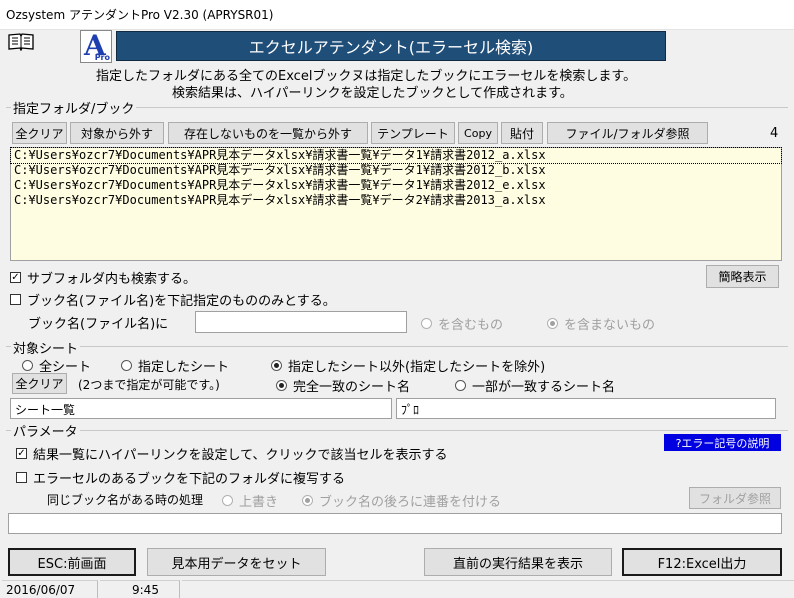 The image size is (794, 598). I want to click on contains-radio: を含むもの, so click(462, 323).